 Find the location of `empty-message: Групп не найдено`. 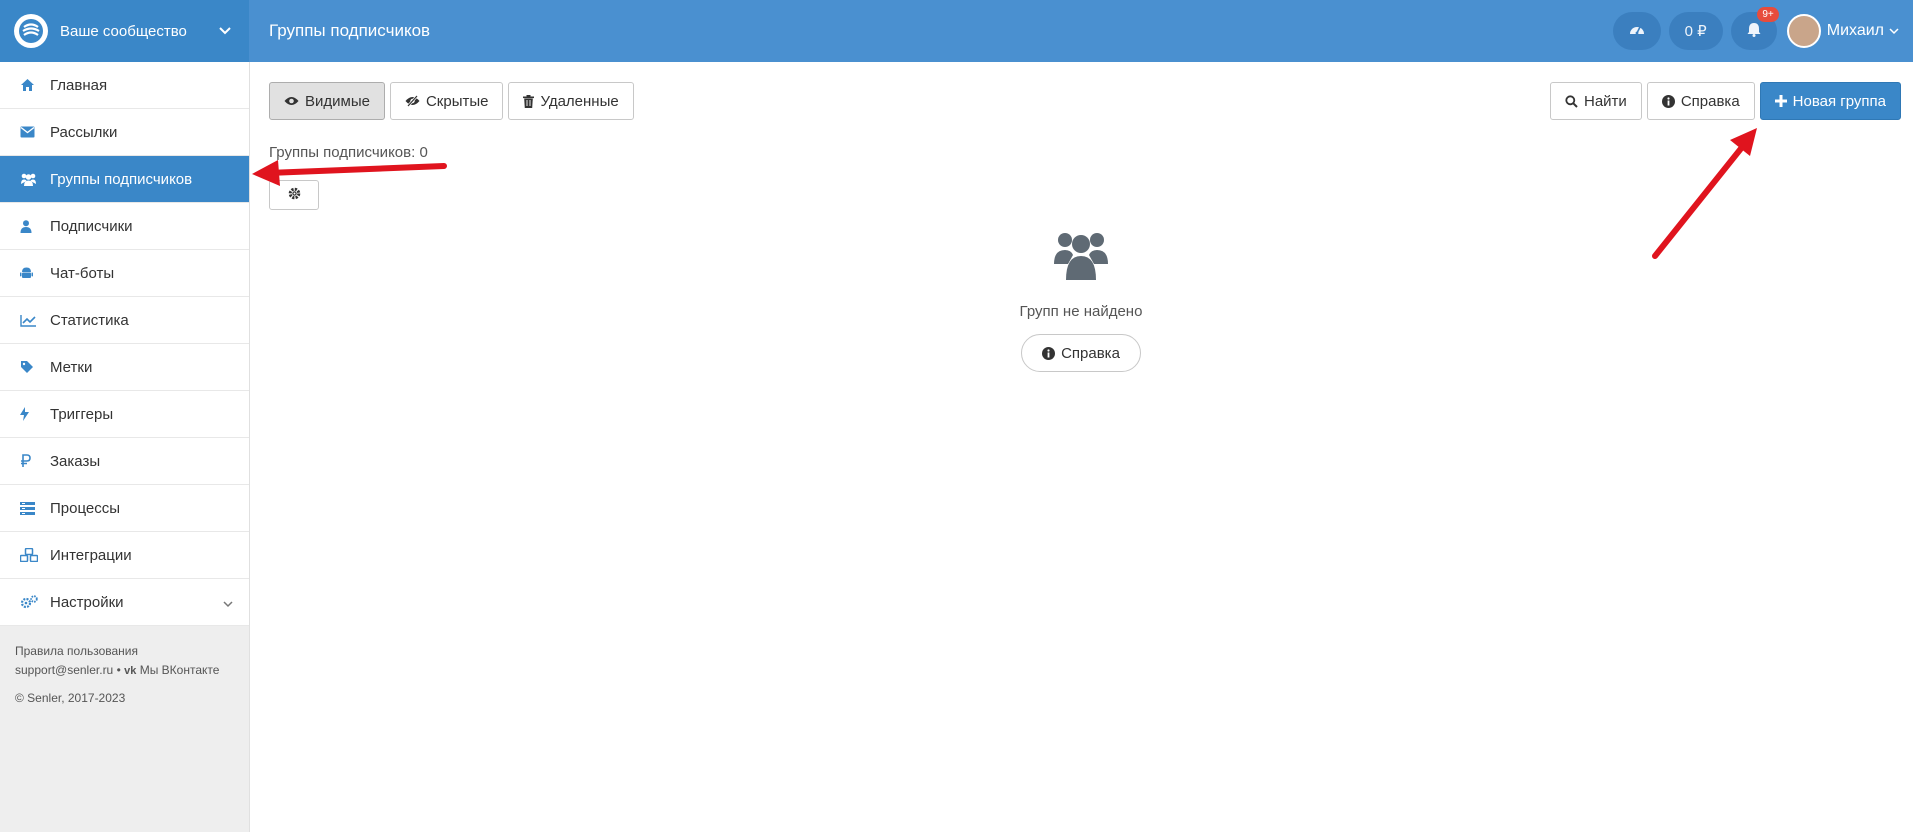

empty-message: Групп не найдено is located at coordinates (1081, 311).